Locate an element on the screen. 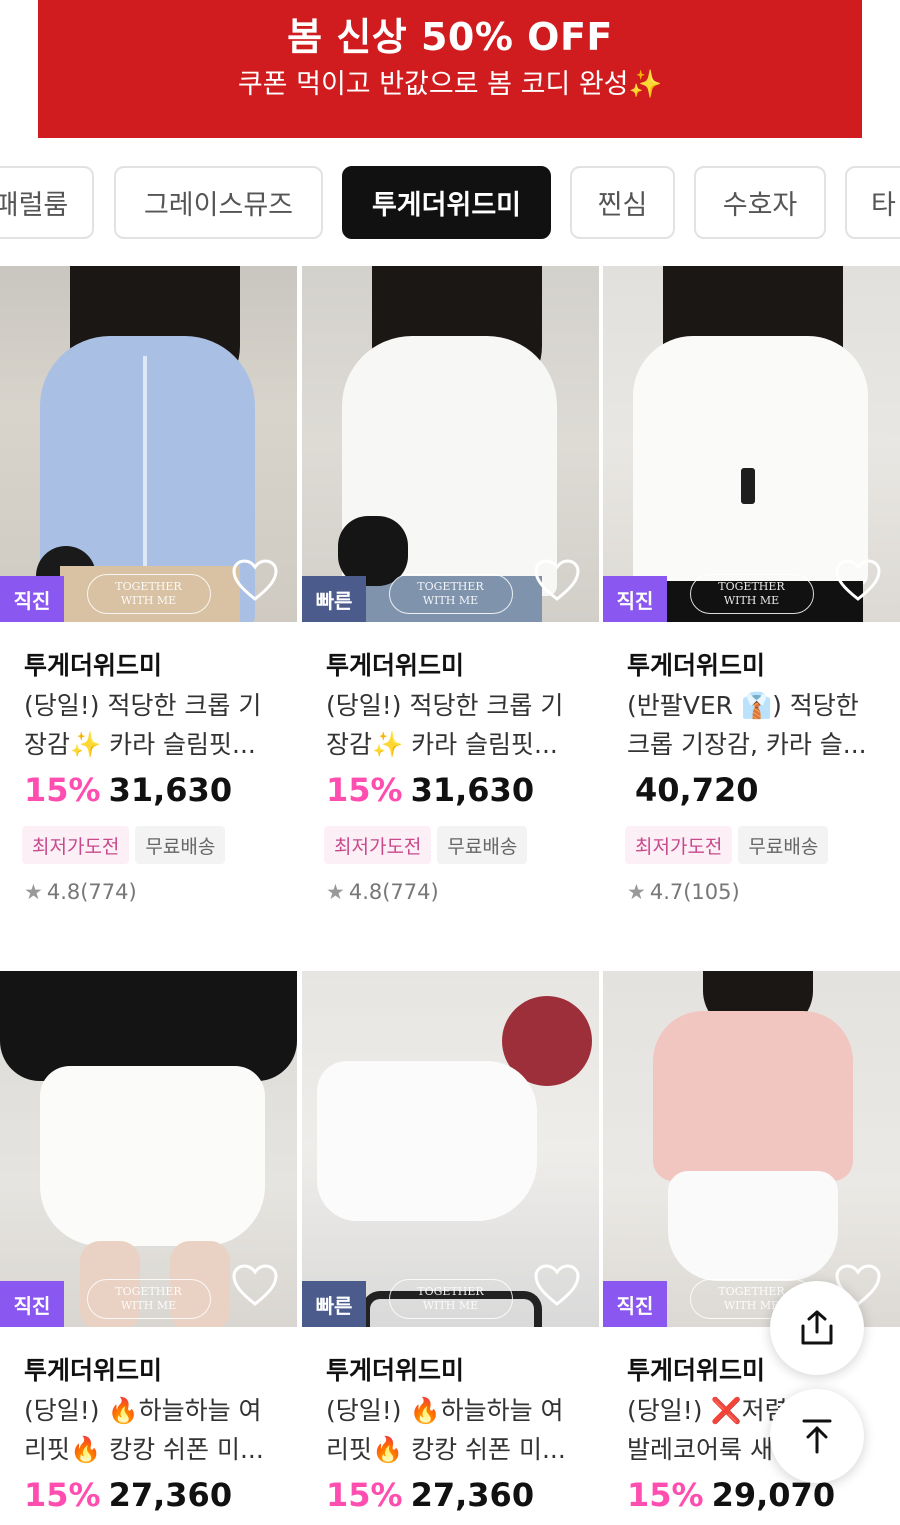 The height and width of the screenshot is (1525, 900). price-row: 15% 29,070 is located at coordinates (731, 1495).